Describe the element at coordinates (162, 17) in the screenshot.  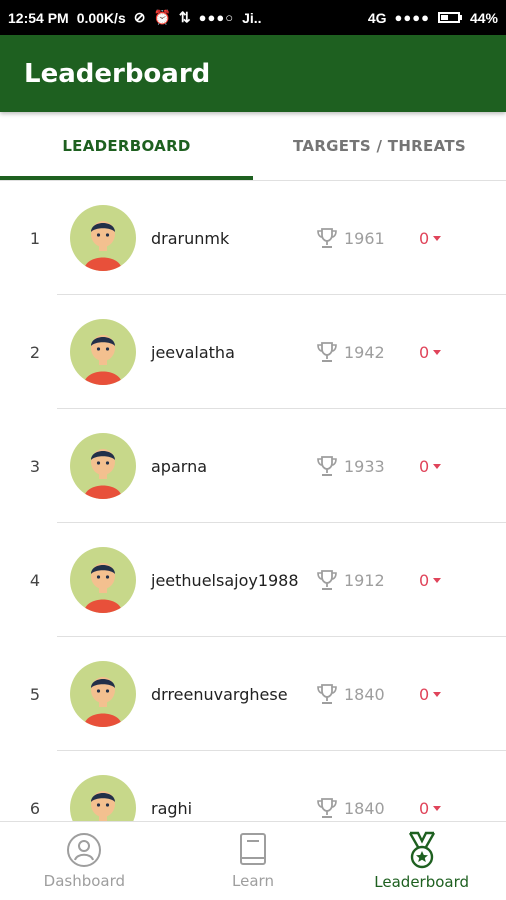
I see `alarm-icon: ⏰` at that location.